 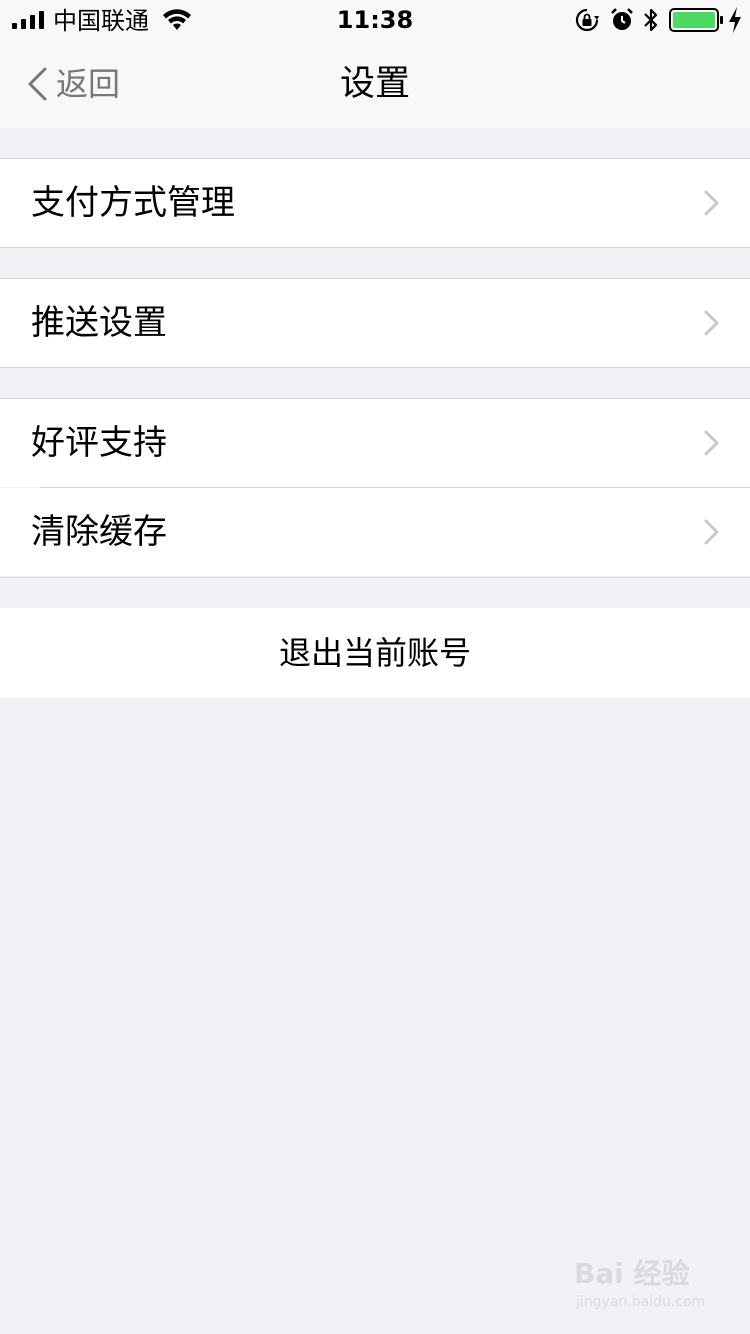 What do you see at coordinates (99, 323) in the screenshot?
I see `row-label: 推送设置` at bounding box center [99, 323].